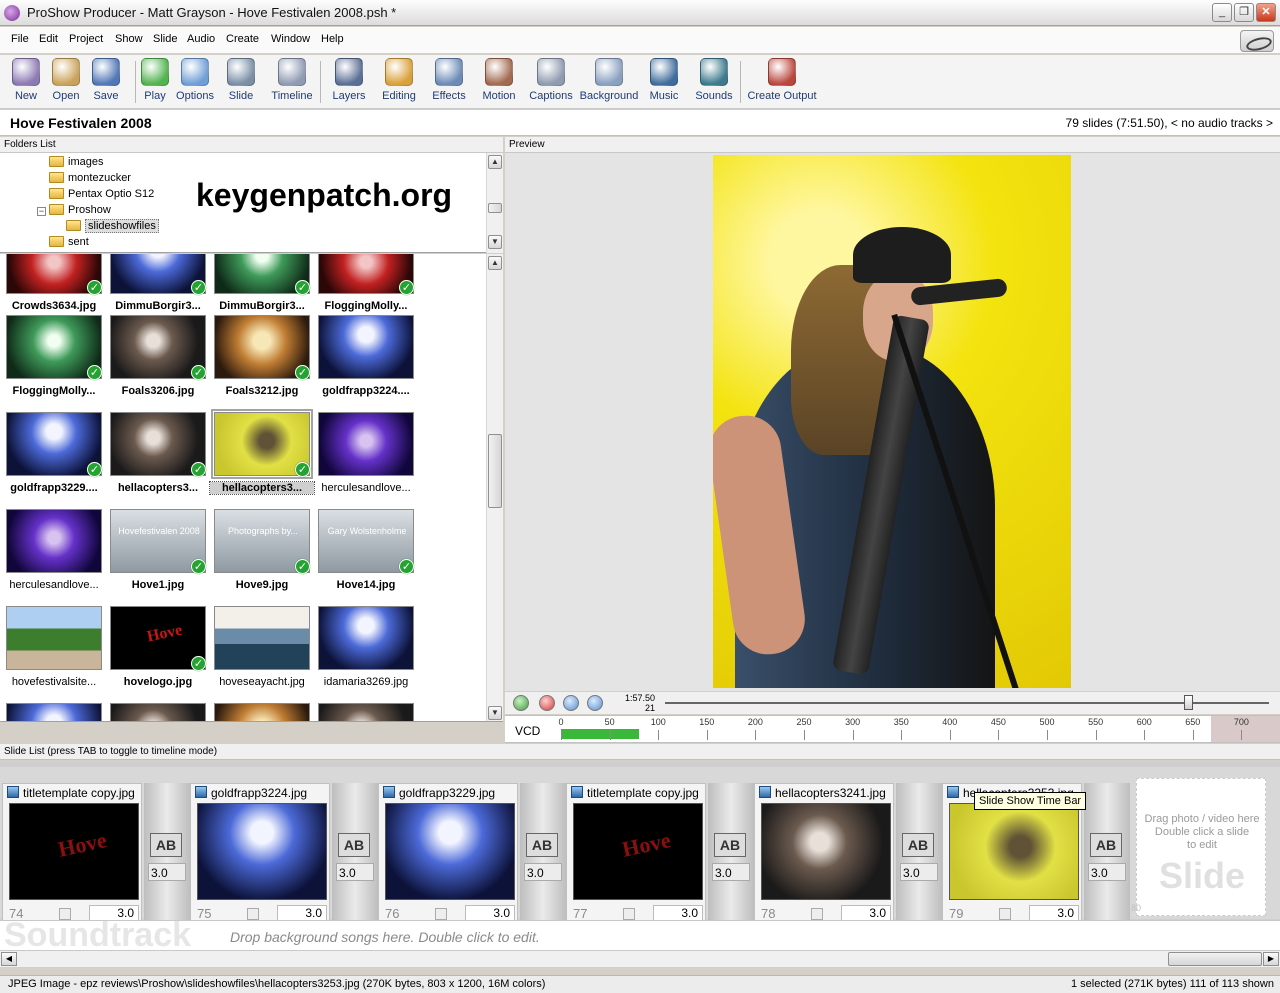 The width and height of the screenshot is (1280, 993). What do you see at coordinates (90, 178) in the screenshot?
I see `folder-item: montezucker` at bounding box center [90, 178].